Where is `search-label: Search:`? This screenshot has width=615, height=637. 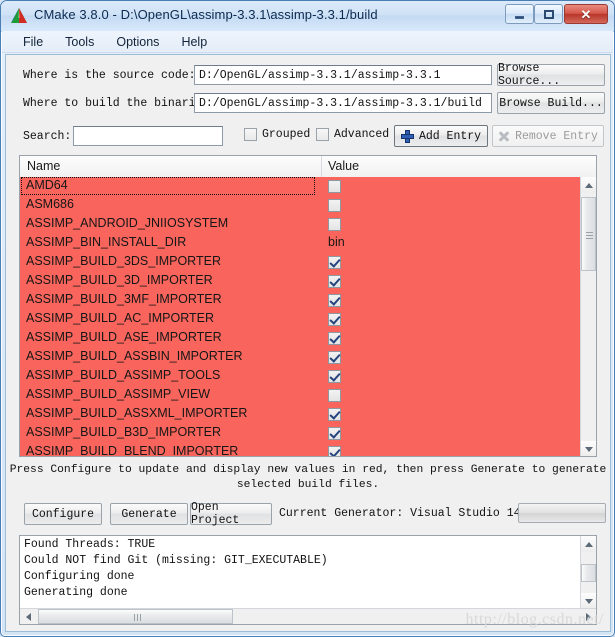 search-label: Search: is located at coordinates (47, 136).